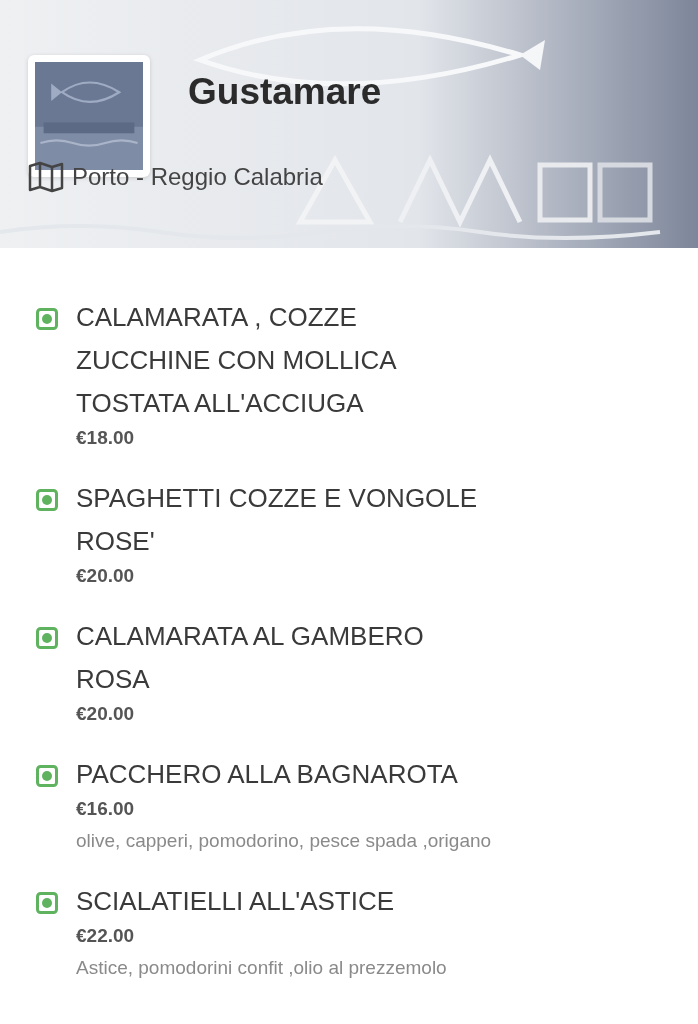 This screenshot has width=698, height=1024. I want to click on dish-description: olive, capperi, pomodorino, pesce spada ,origano, so click(284, 841).